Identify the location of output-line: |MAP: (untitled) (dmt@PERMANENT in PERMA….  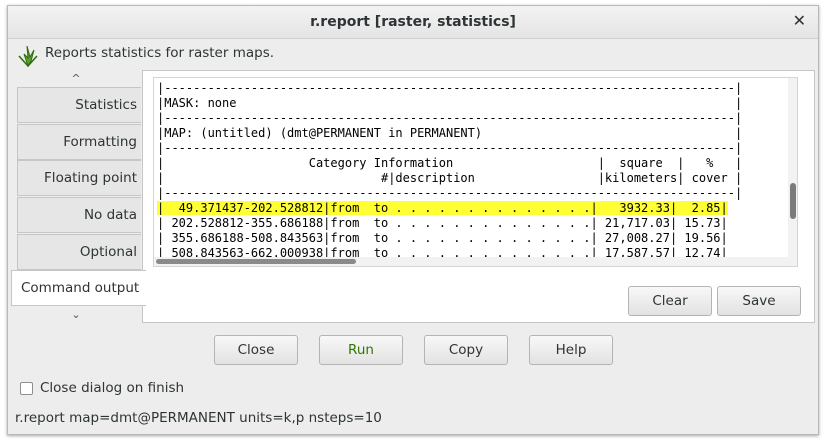
(450, 133).